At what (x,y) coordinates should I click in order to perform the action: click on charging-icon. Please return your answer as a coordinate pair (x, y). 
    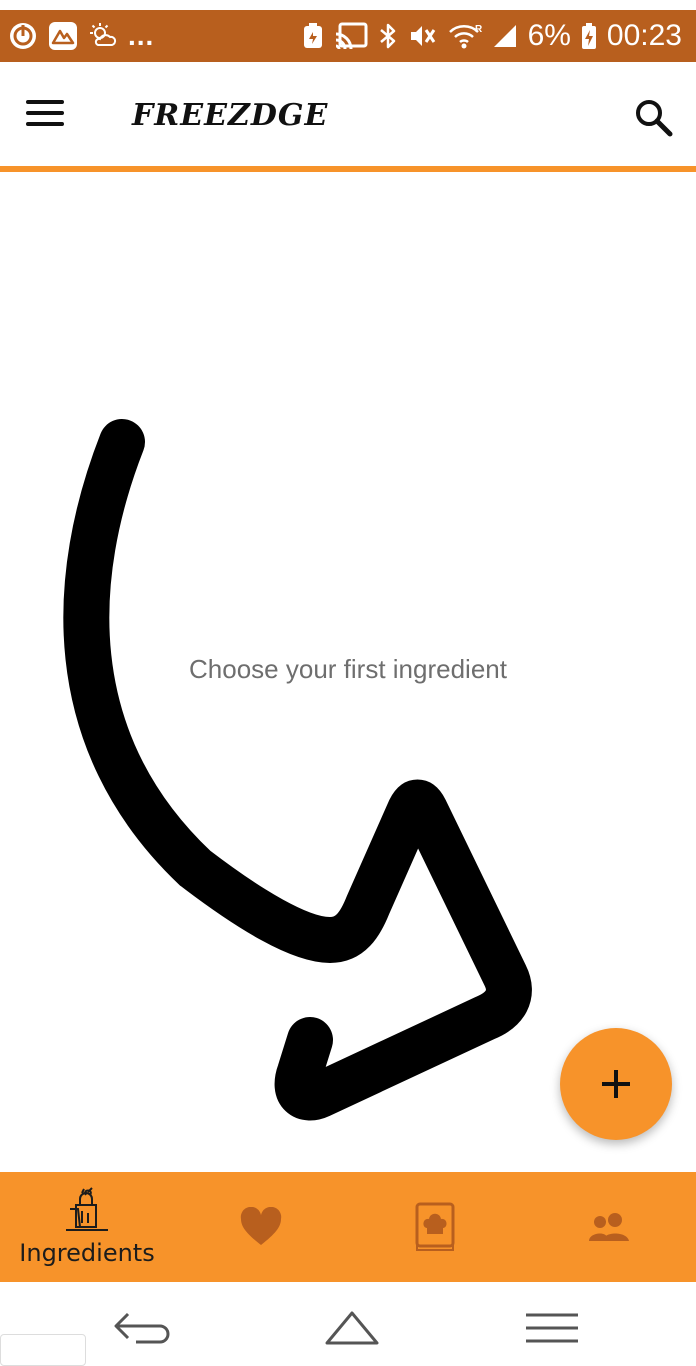
    Looking at the image, I should click on (589, 36).